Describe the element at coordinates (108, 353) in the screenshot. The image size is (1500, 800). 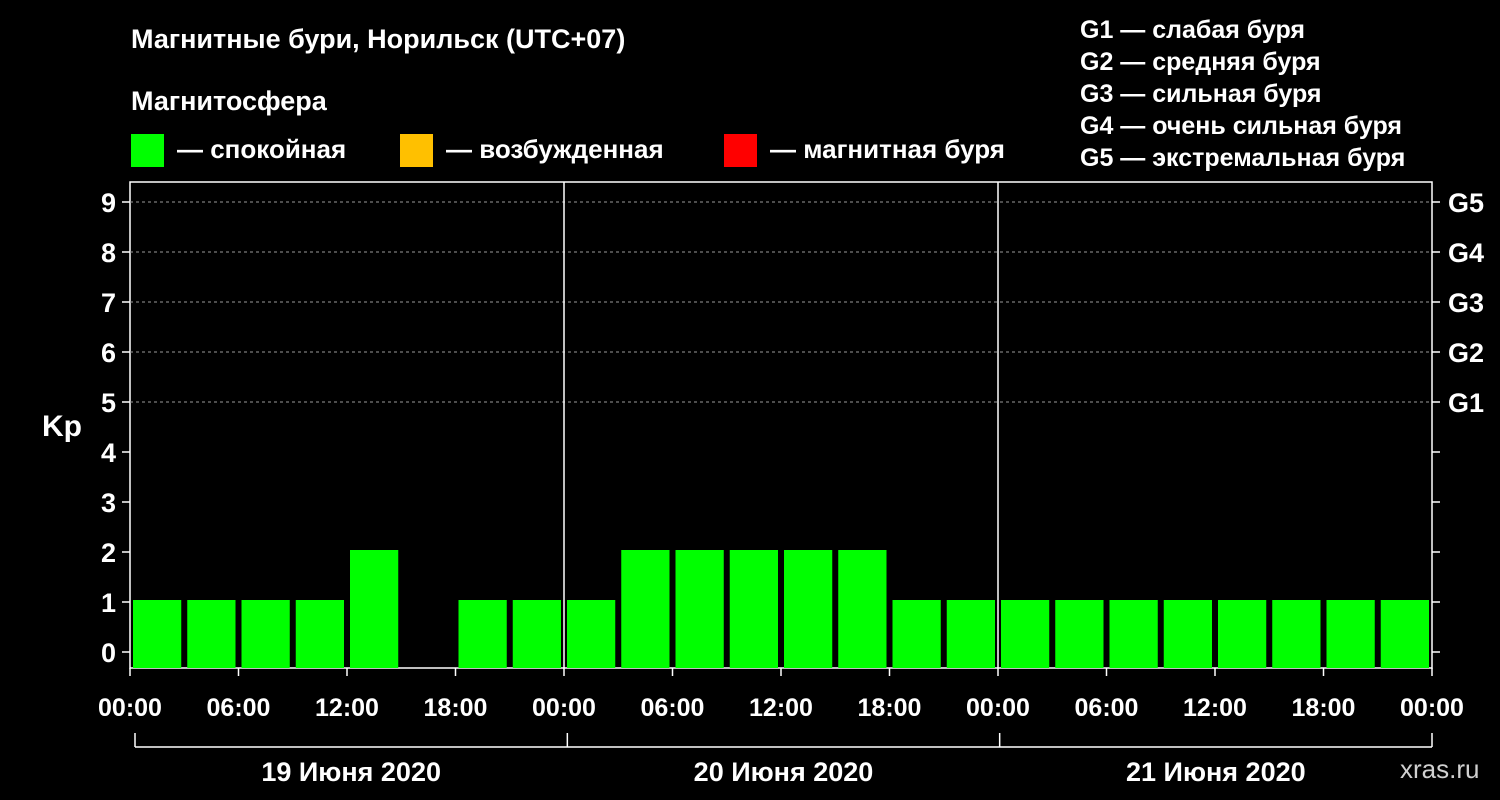
I see `y-tick-label: 6` at that location.